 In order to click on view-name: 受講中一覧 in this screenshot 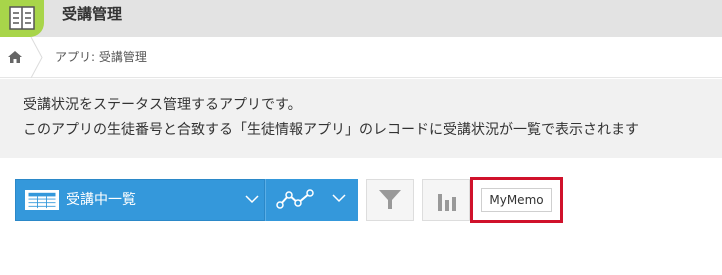, I will do `click(101, 200)`.